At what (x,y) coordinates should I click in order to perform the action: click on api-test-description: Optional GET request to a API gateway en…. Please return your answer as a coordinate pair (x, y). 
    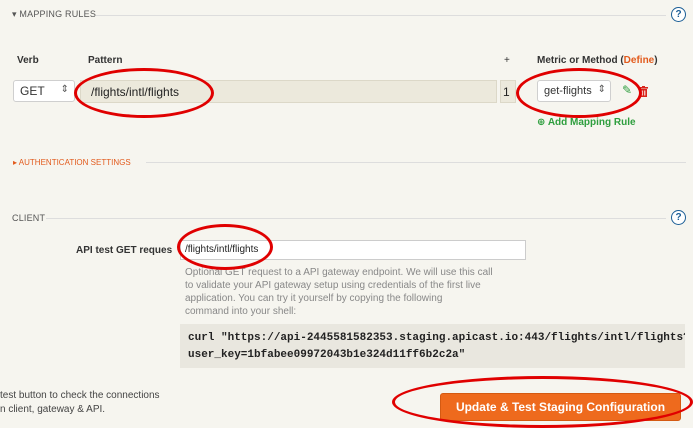
    Looking at the image, I should click on (339, 292).